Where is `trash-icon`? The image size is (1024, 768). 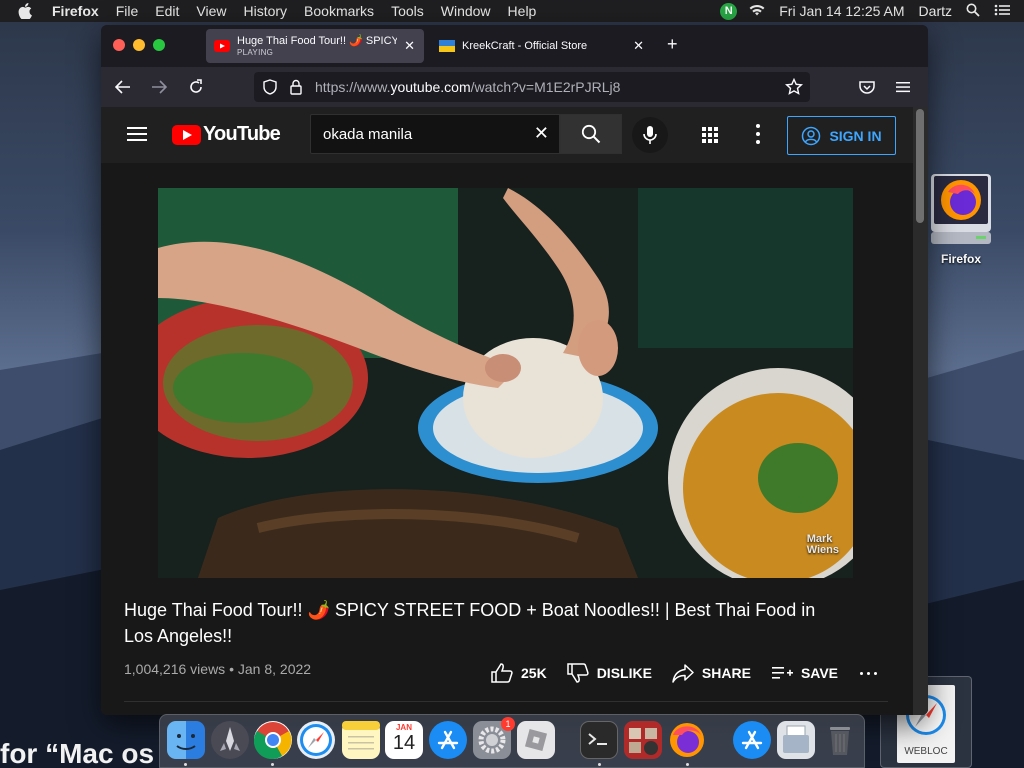
trash-icon is located at coordinates (840, 740).